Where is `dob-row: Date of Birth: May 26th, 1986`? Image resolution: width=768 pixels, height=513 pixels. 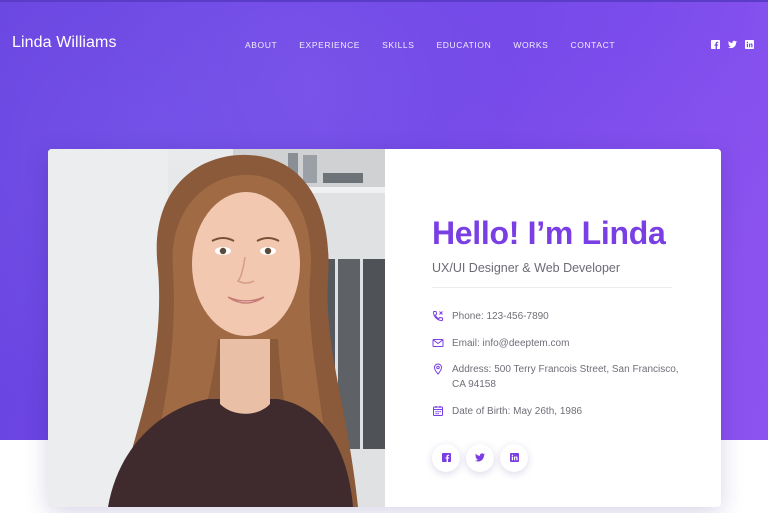
dob-row: Date of Birth: May 26th, 1986 is located at coordinates (559, 411).